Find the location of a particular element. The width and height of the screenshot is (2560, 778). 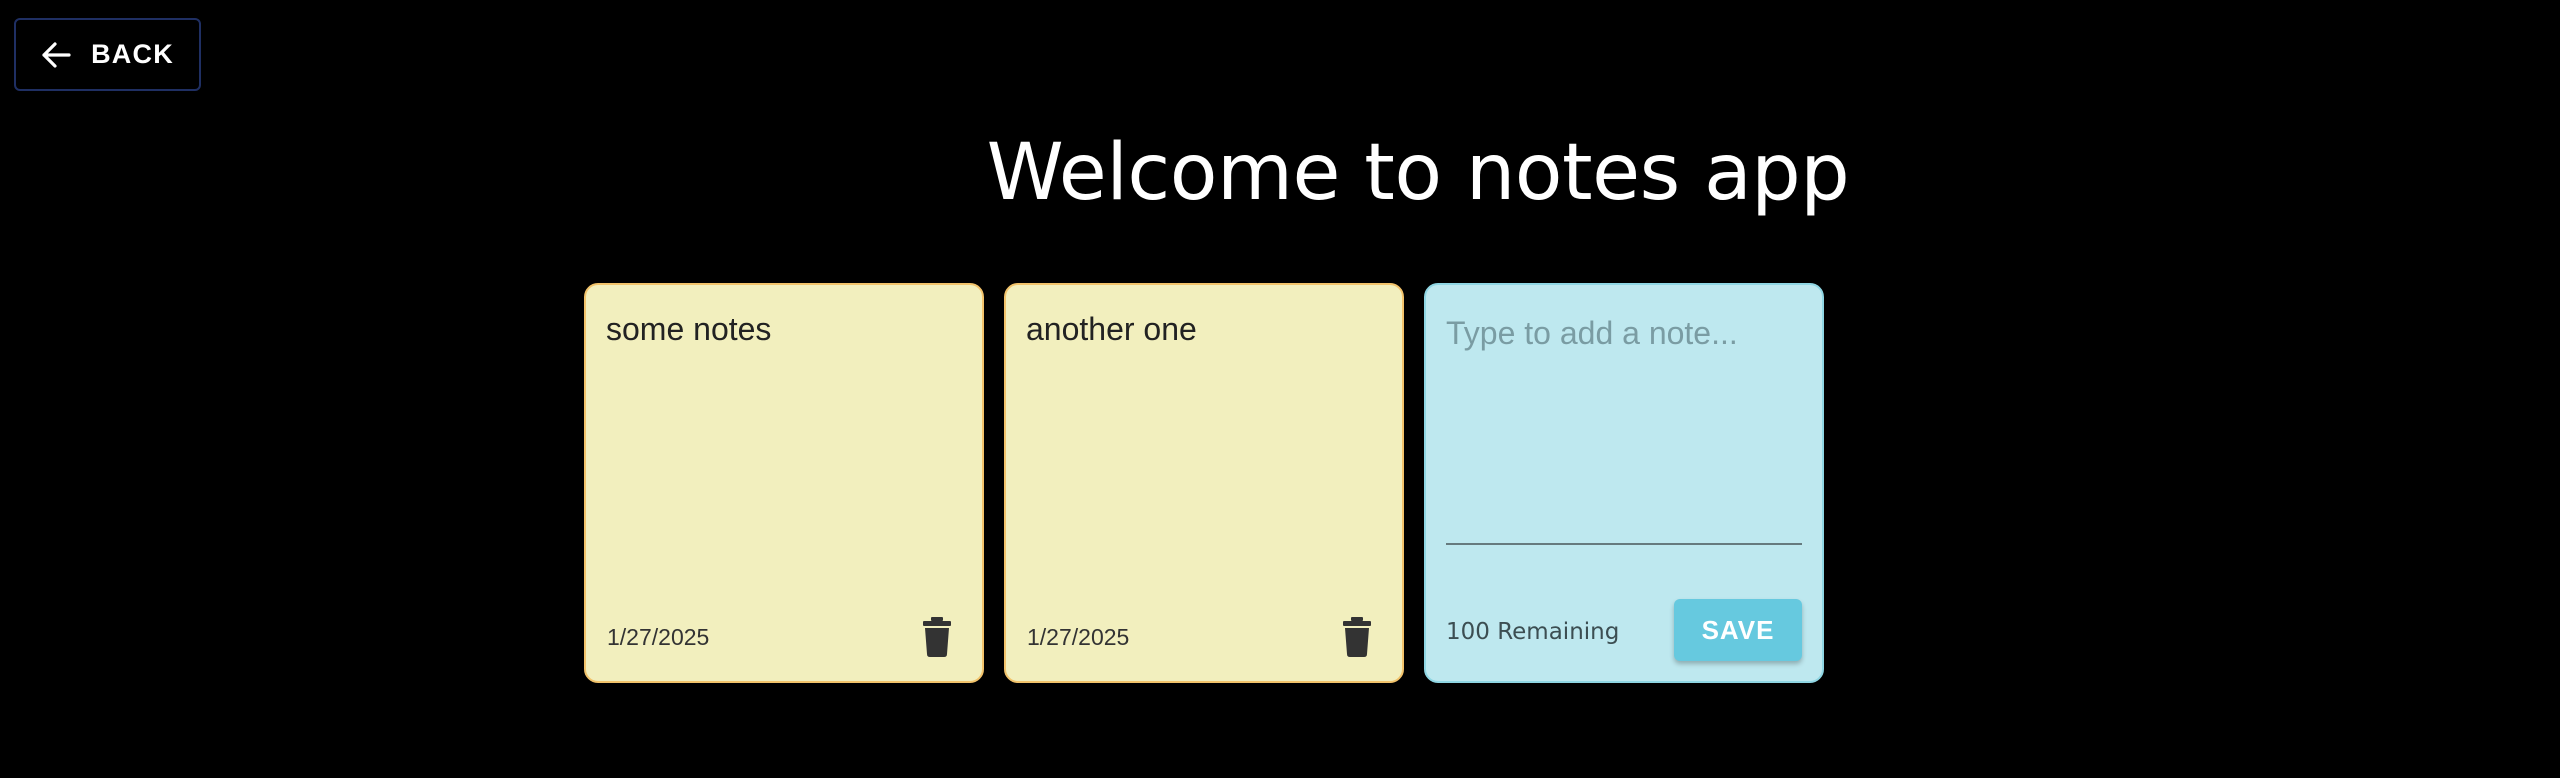

back-button: BACK is located at coordinates (107, 54).